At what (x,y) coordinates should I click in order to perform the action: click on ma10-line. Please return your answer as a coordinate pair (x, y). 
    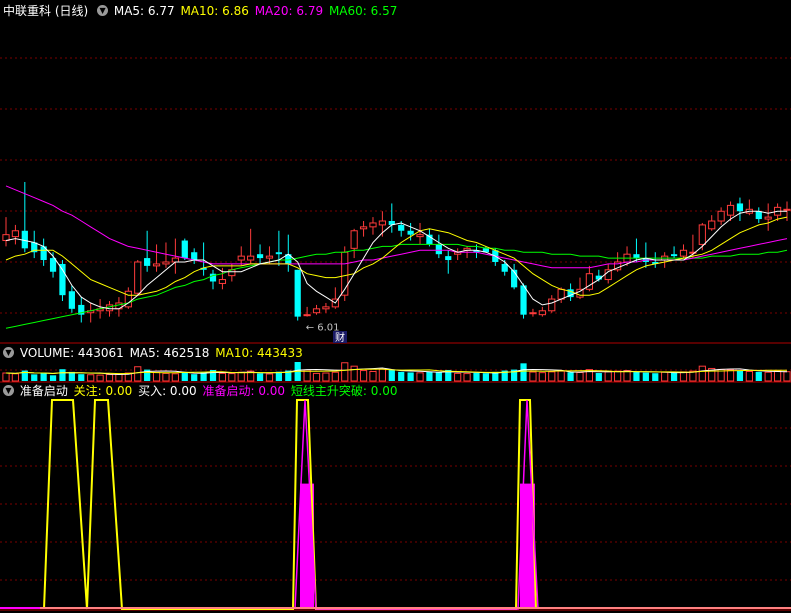
    Looking at the image, I should click on (396, 256).